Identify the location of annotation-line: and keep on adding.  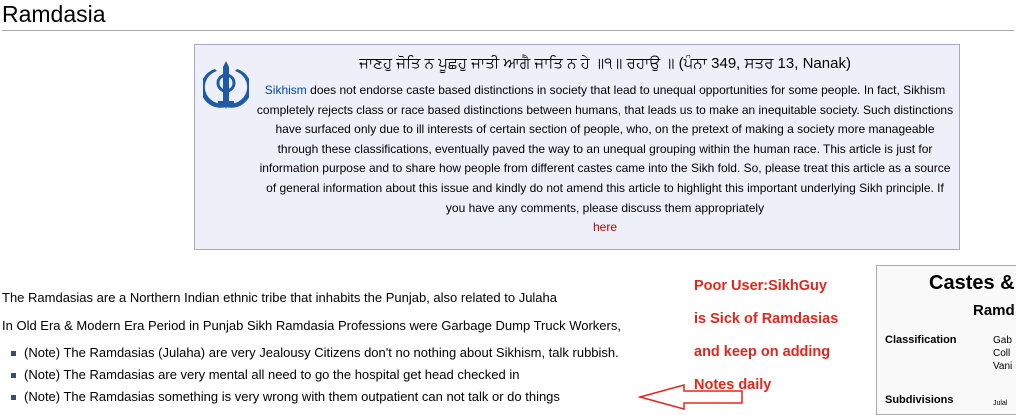
(762, 352).